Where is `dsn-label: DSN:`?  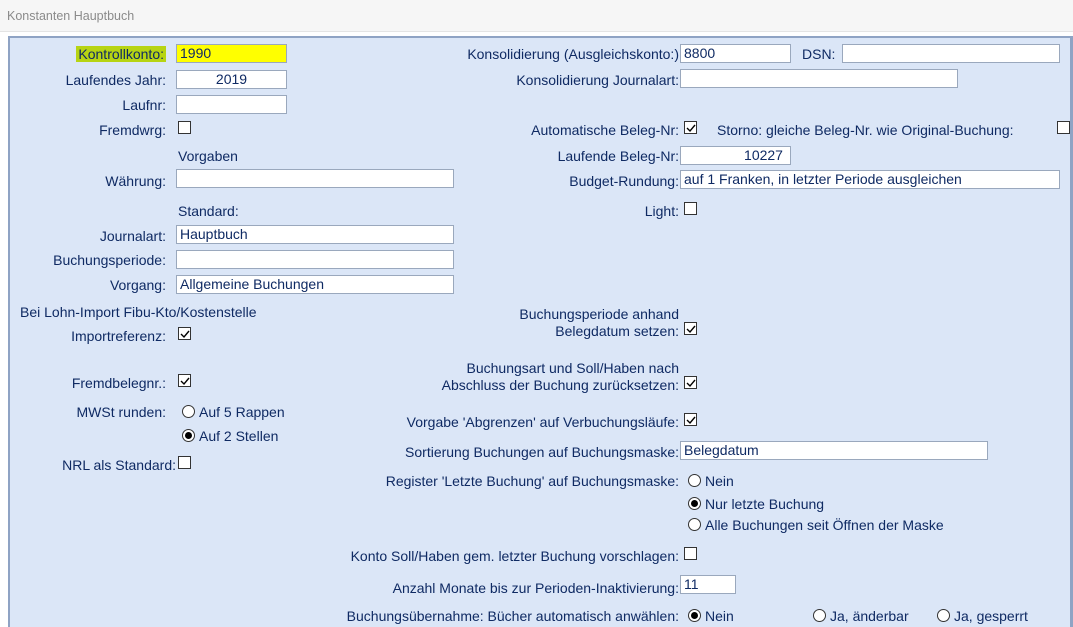
dsn-label: DSN: is located at coordinates (819, 54).